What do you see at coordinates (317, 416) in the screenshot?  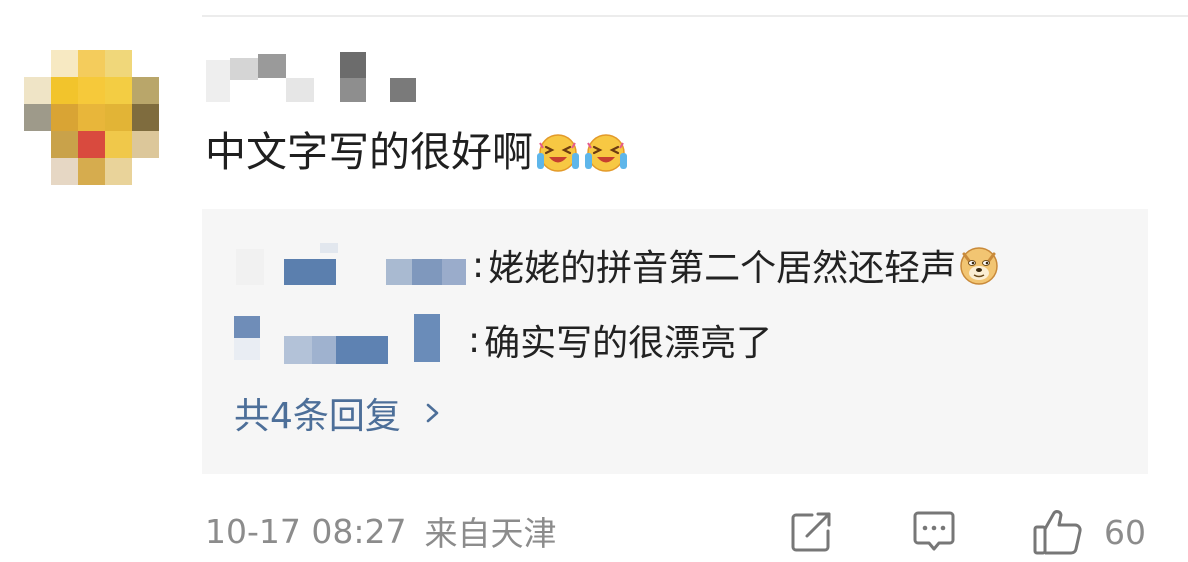 I see `view-replies-label: 共4条回复` at bounding box center [317, 416].